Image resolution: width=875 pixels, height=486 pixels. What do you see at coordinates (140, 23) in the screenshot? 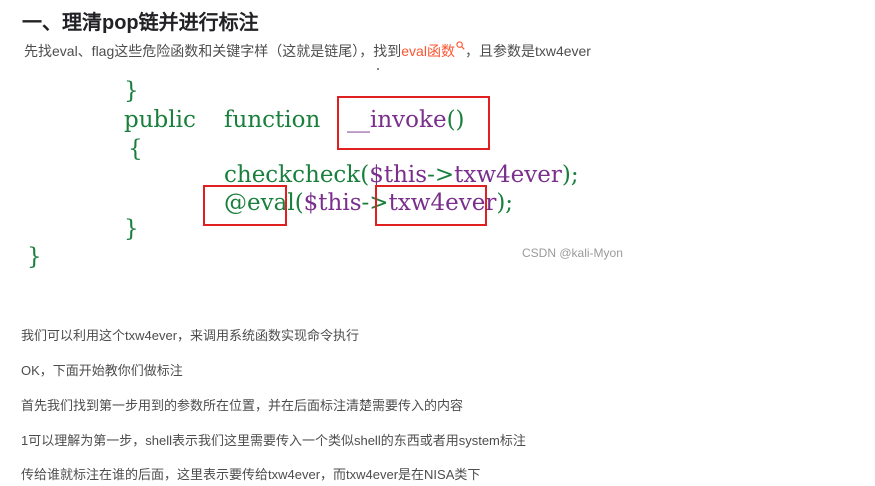
I see `section-heading: 一、理清pop链并进行标注` at bounding box center [140, 23].